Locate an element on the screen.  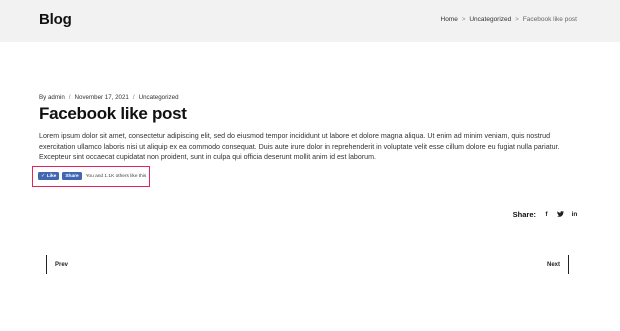
post-category: Uncategorized is located at coordinates (159, 97).